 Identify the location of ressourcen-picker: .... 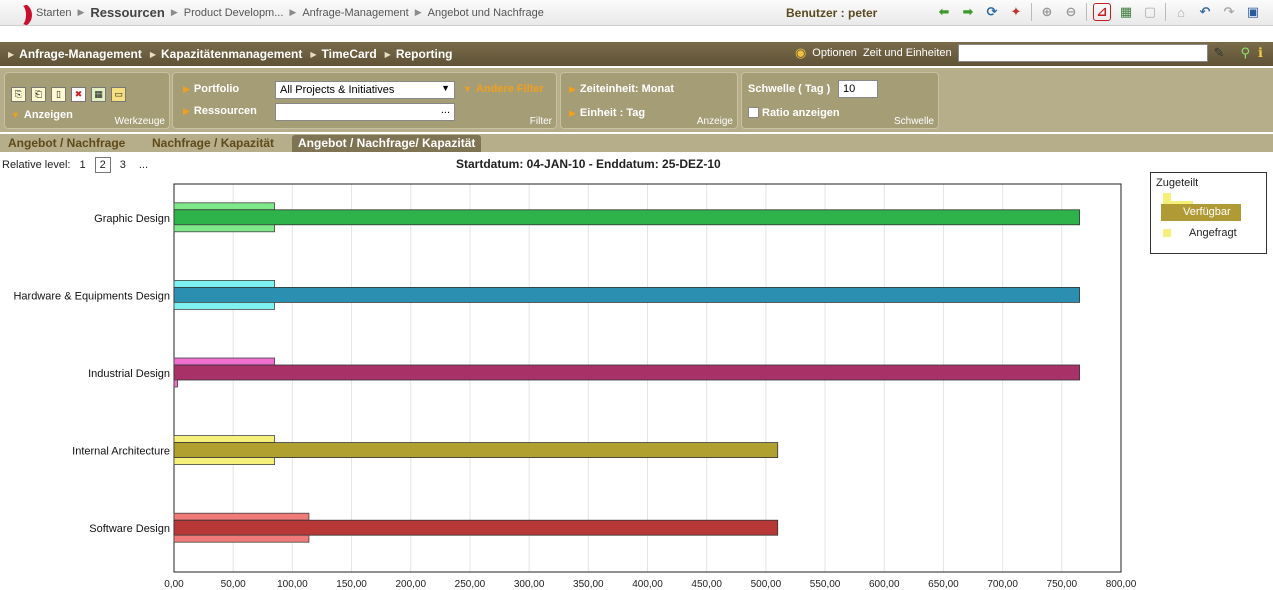
(445, 110).